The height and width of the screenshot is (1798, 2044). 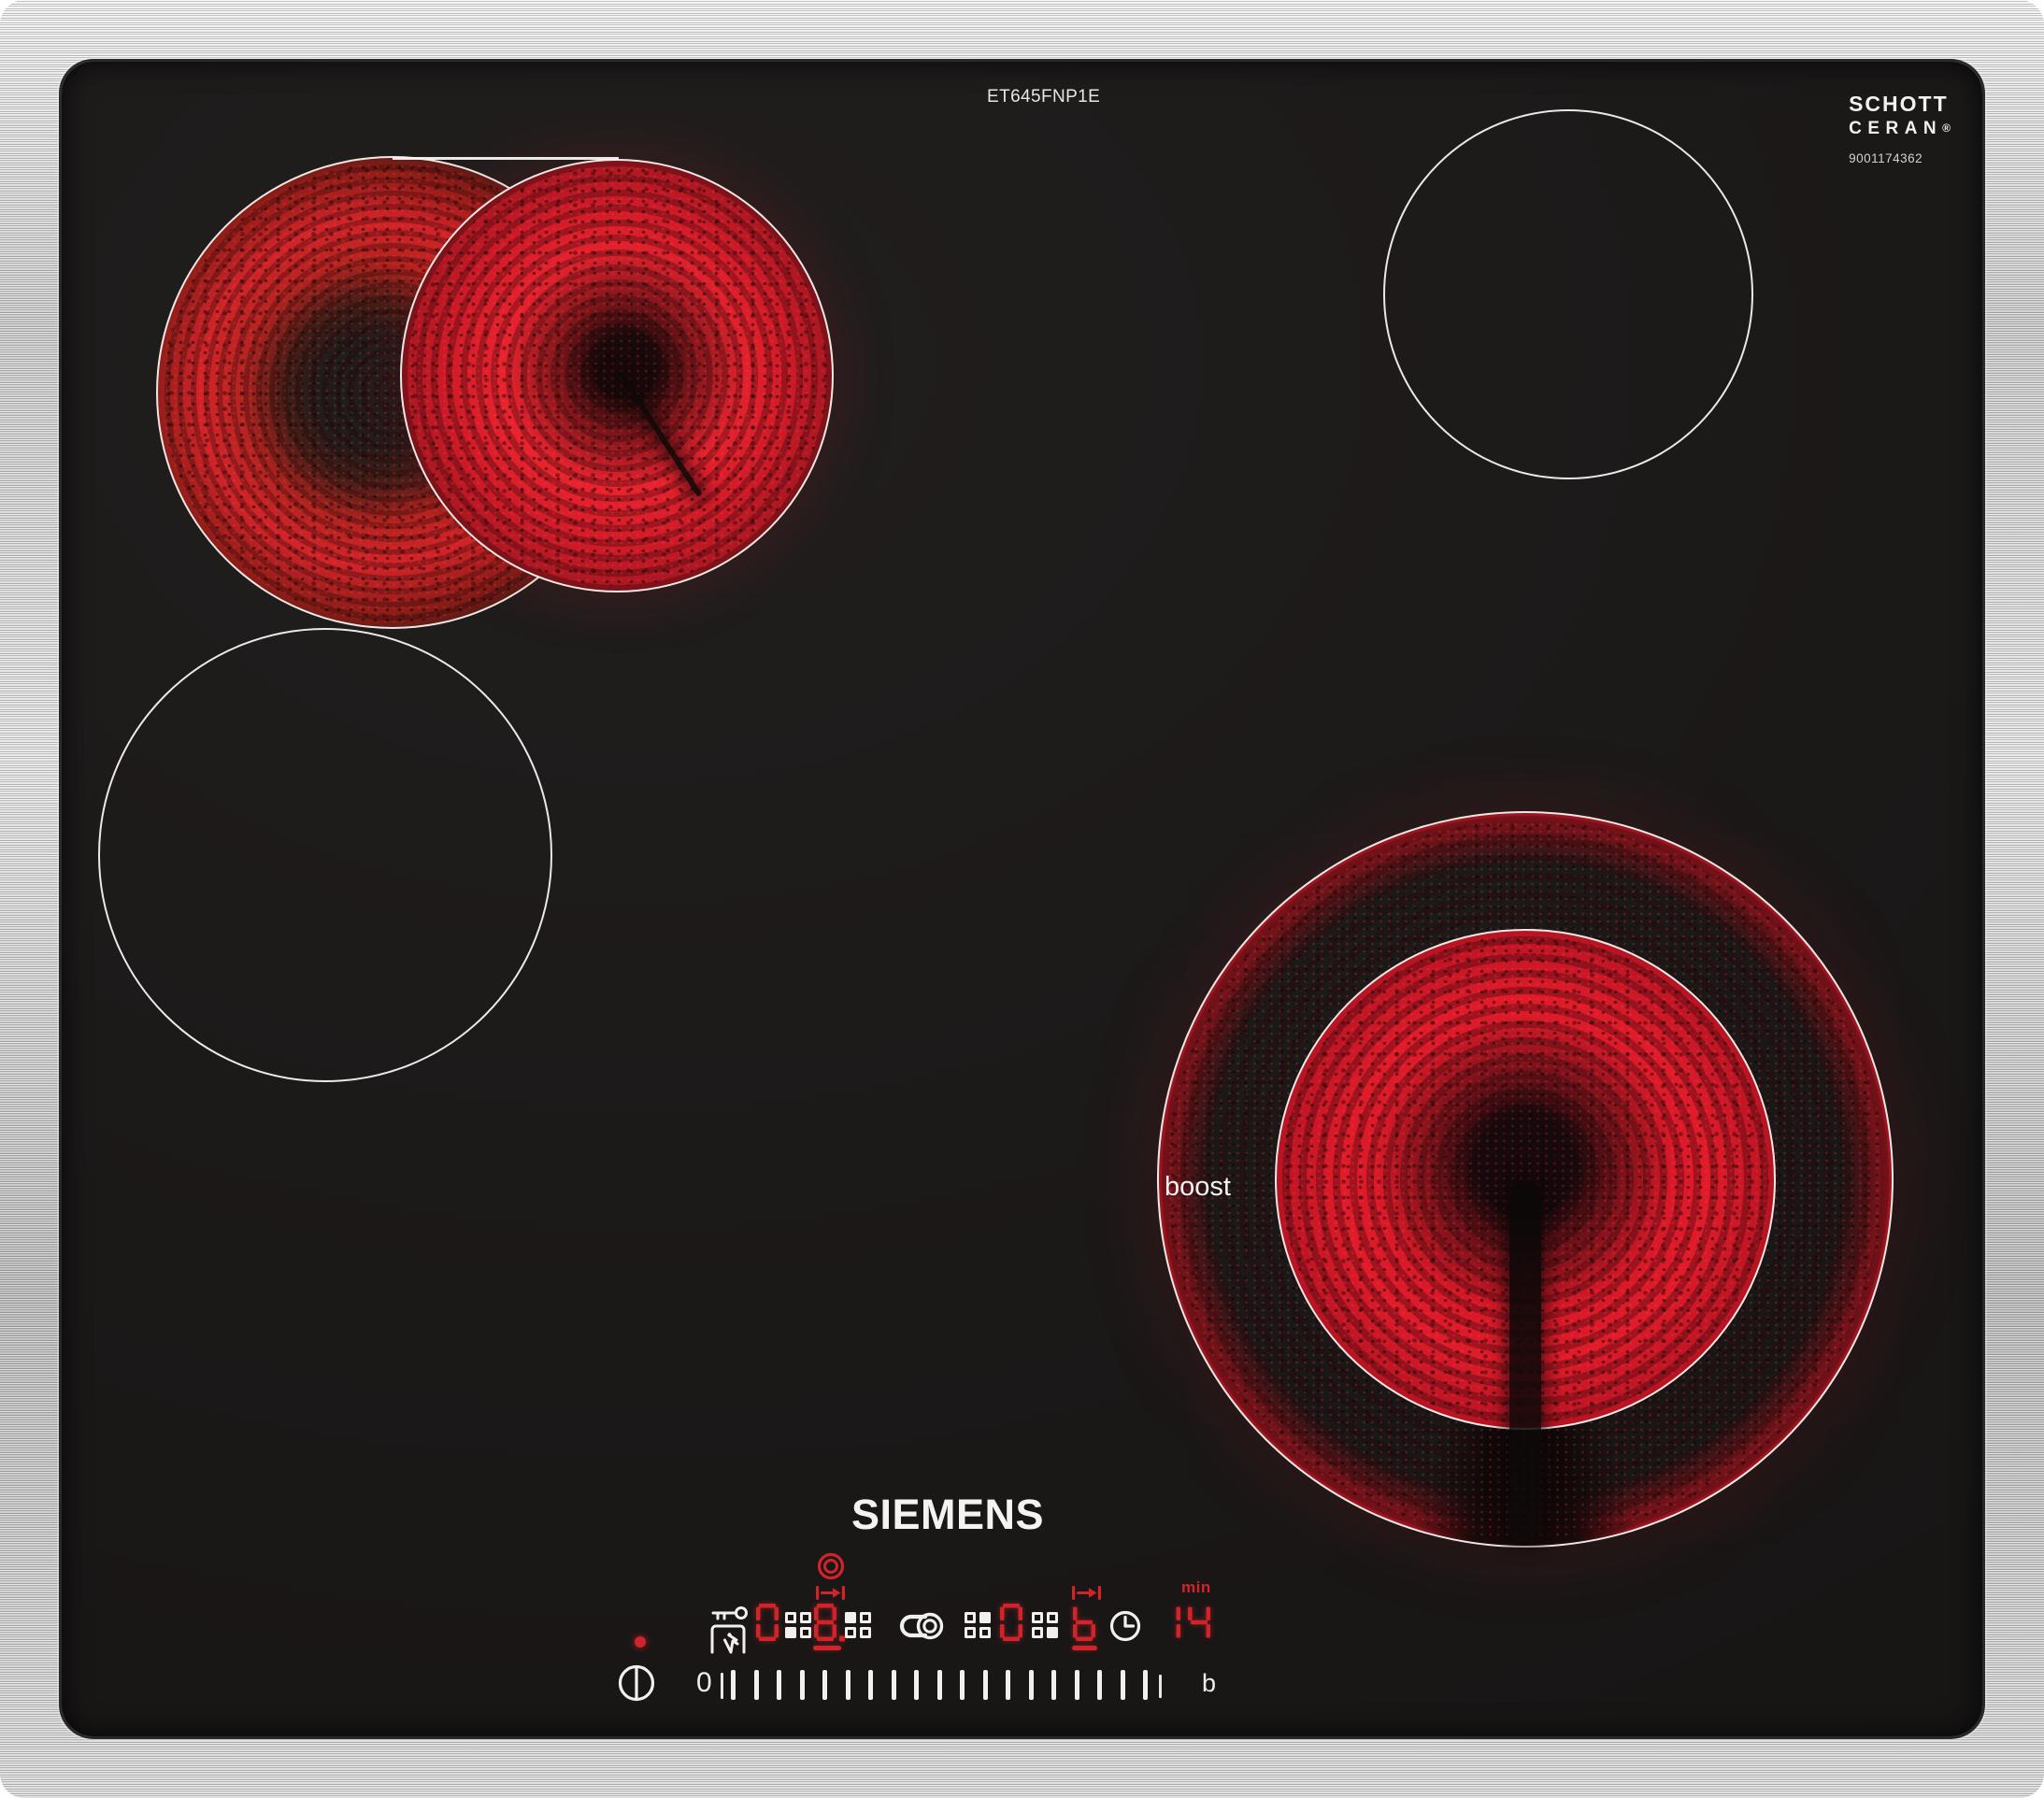 I want to click on zone-select-rear-right-key, so click(x=978, y=1625).